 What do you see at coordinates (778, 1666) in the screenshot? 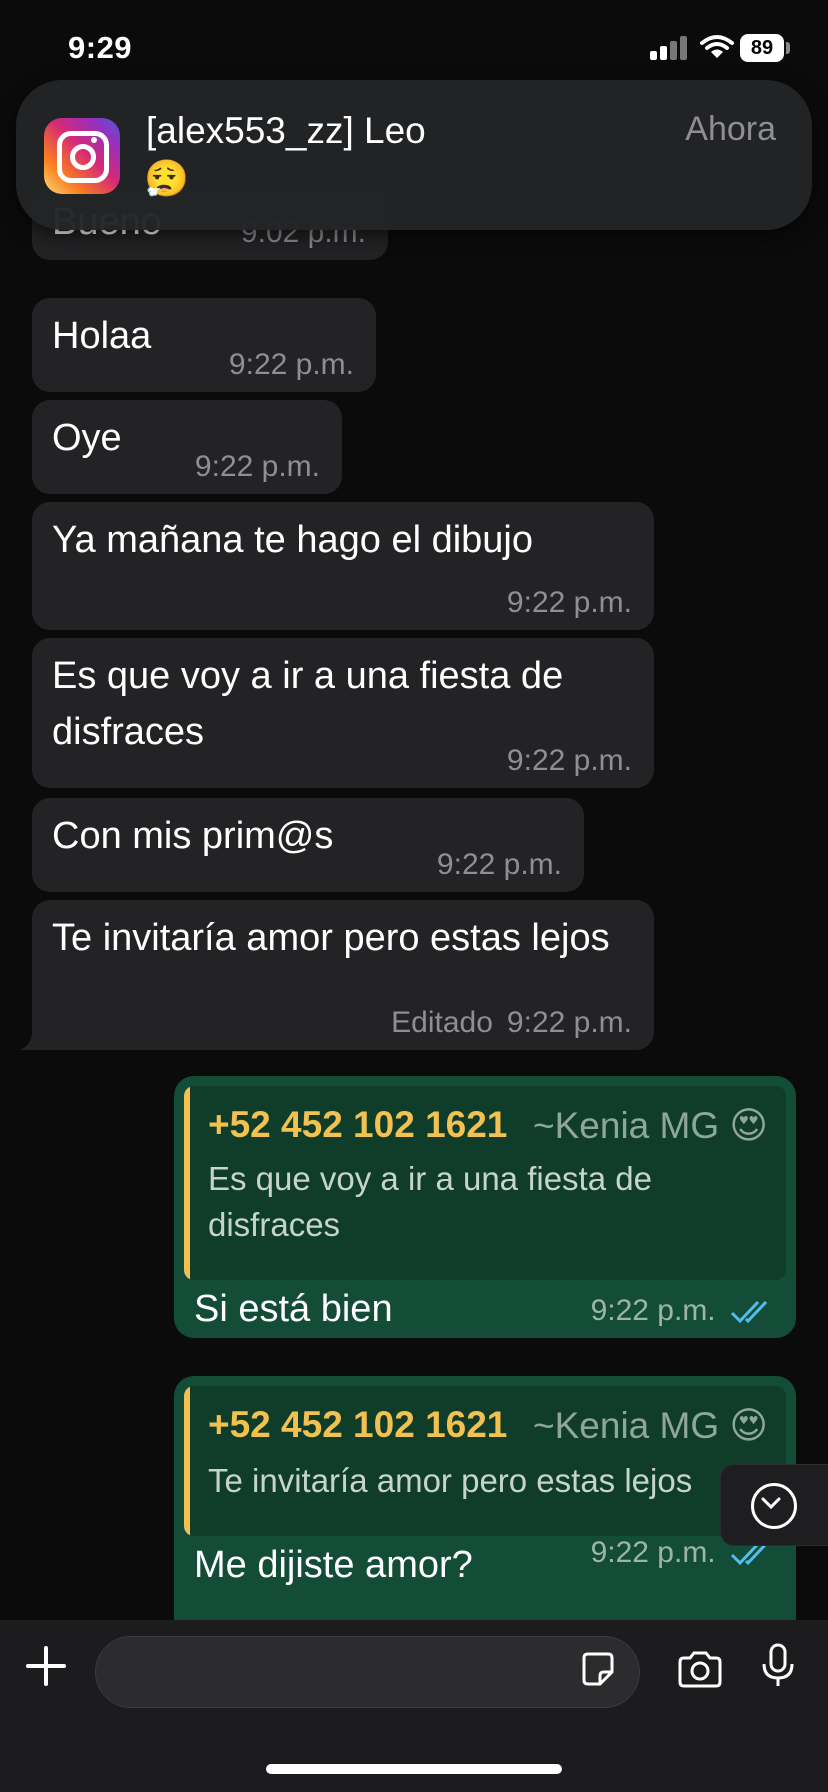
I see `microphone-icon` at bounding box center [778, 1666].